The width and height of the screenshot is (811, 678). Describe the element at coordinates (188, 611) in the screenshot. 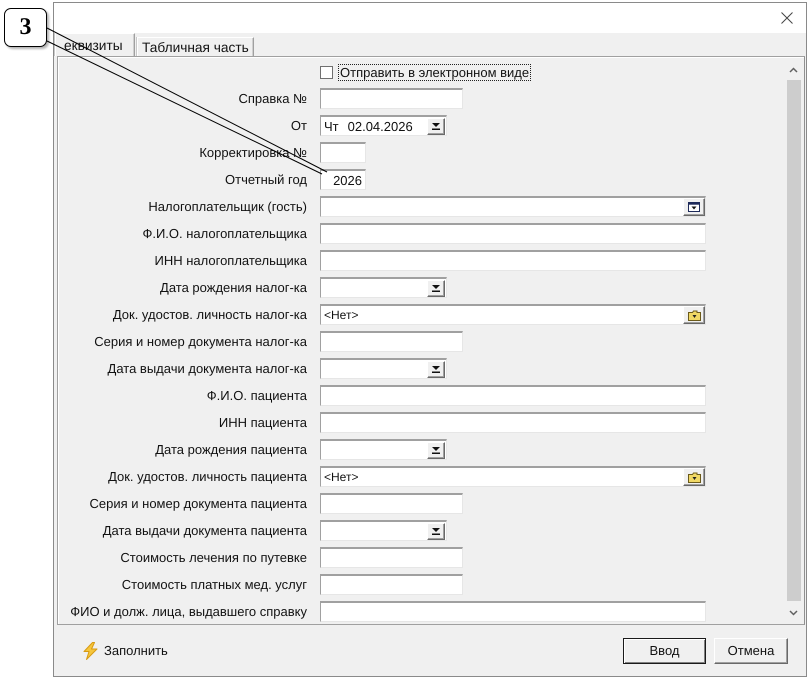

I see `field-label: ФИО и долж. лица, выдавшего справку` at that location.